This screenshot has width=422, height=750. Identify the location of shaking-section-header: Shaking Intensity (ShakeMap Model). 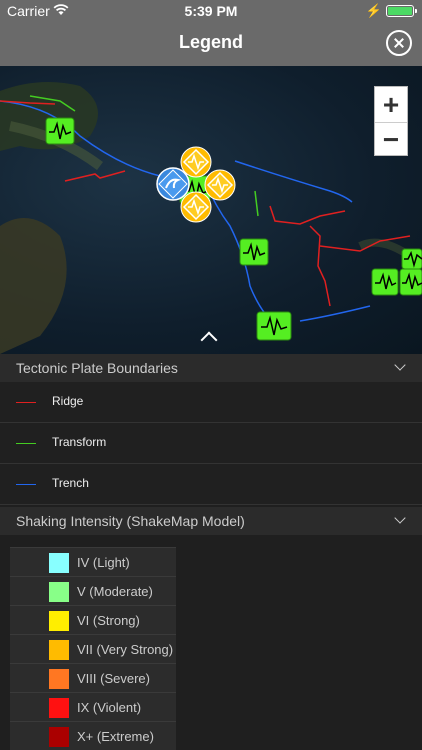
(211, 521).